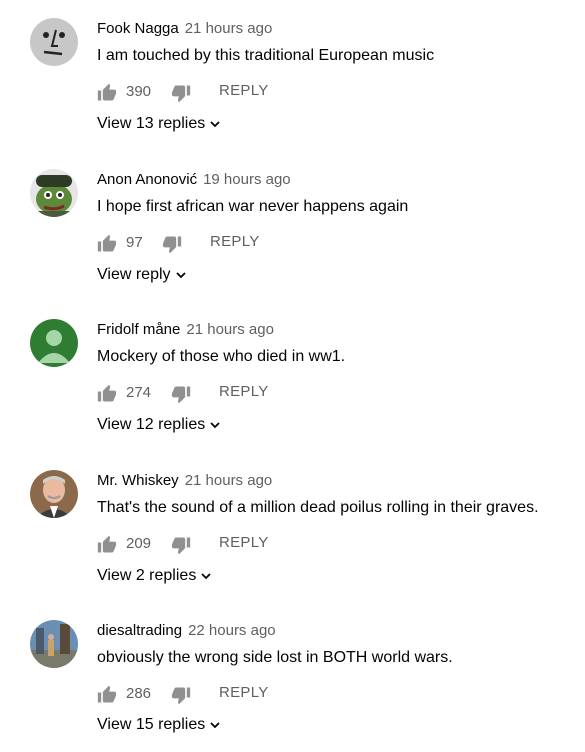 The height and width of the screenshot is (752, 585). What do you see at coordinates (151, 123) in the screenshot?
I see `view-replies-label: View 13 replies` at bounding box center [151, 123].